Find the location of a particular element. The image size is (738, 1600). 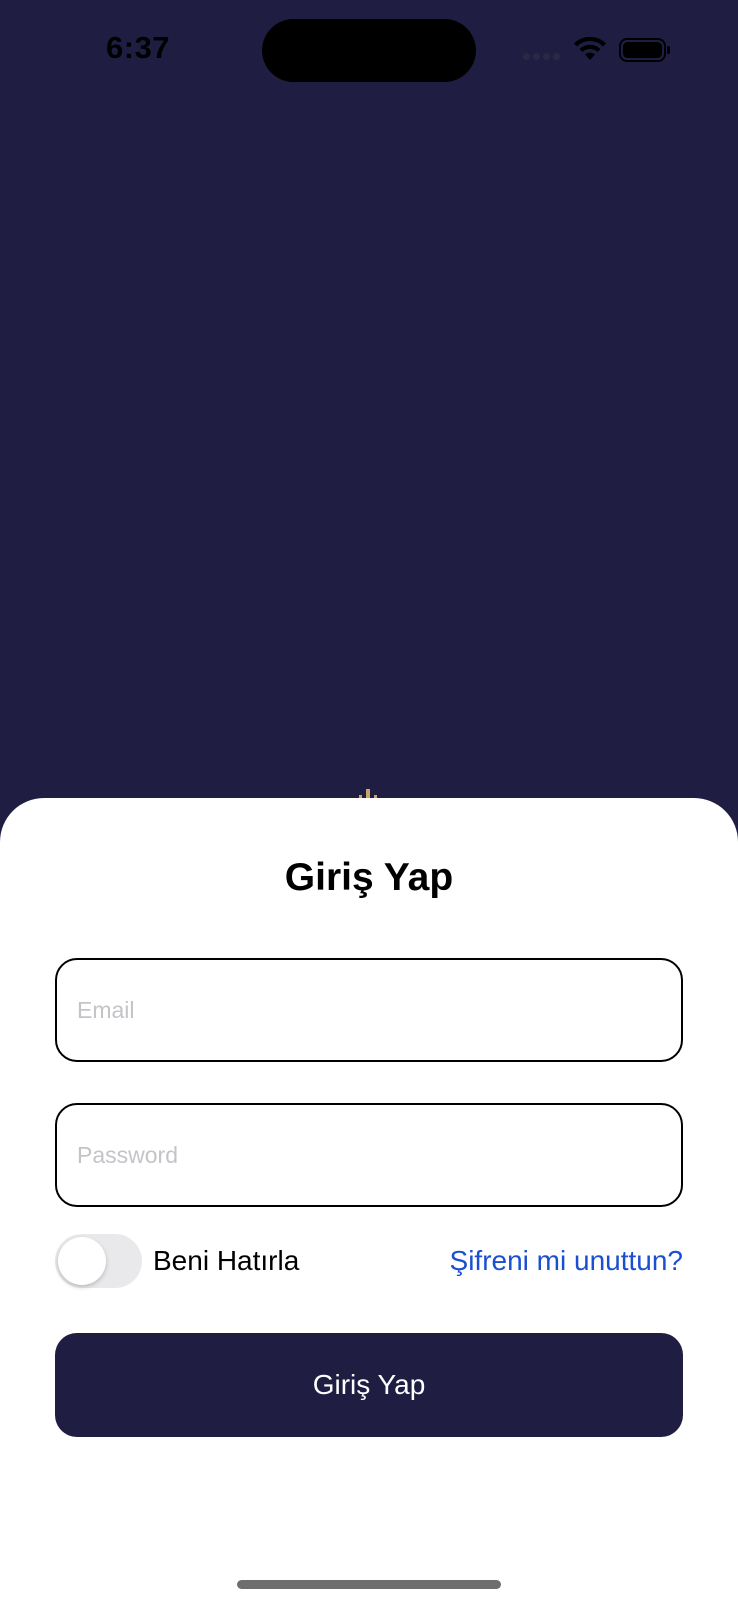

dynamic-island is located at coordinates (369, 50).